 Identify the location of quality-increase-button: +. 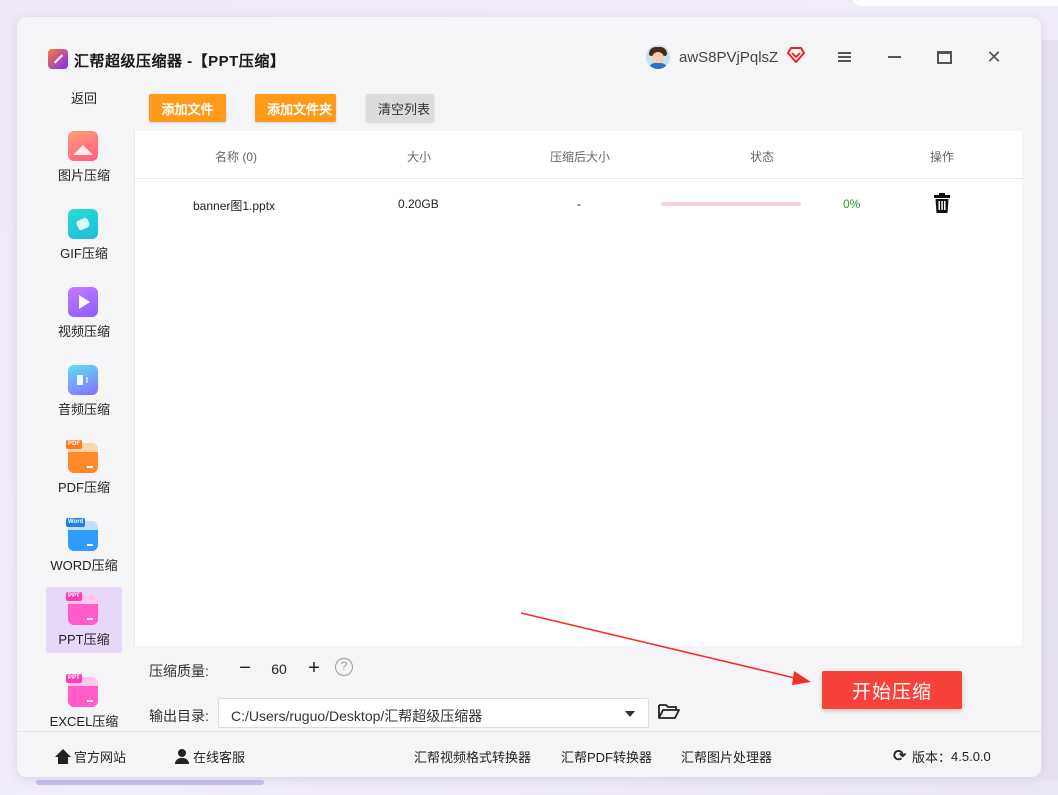
(314, 668).